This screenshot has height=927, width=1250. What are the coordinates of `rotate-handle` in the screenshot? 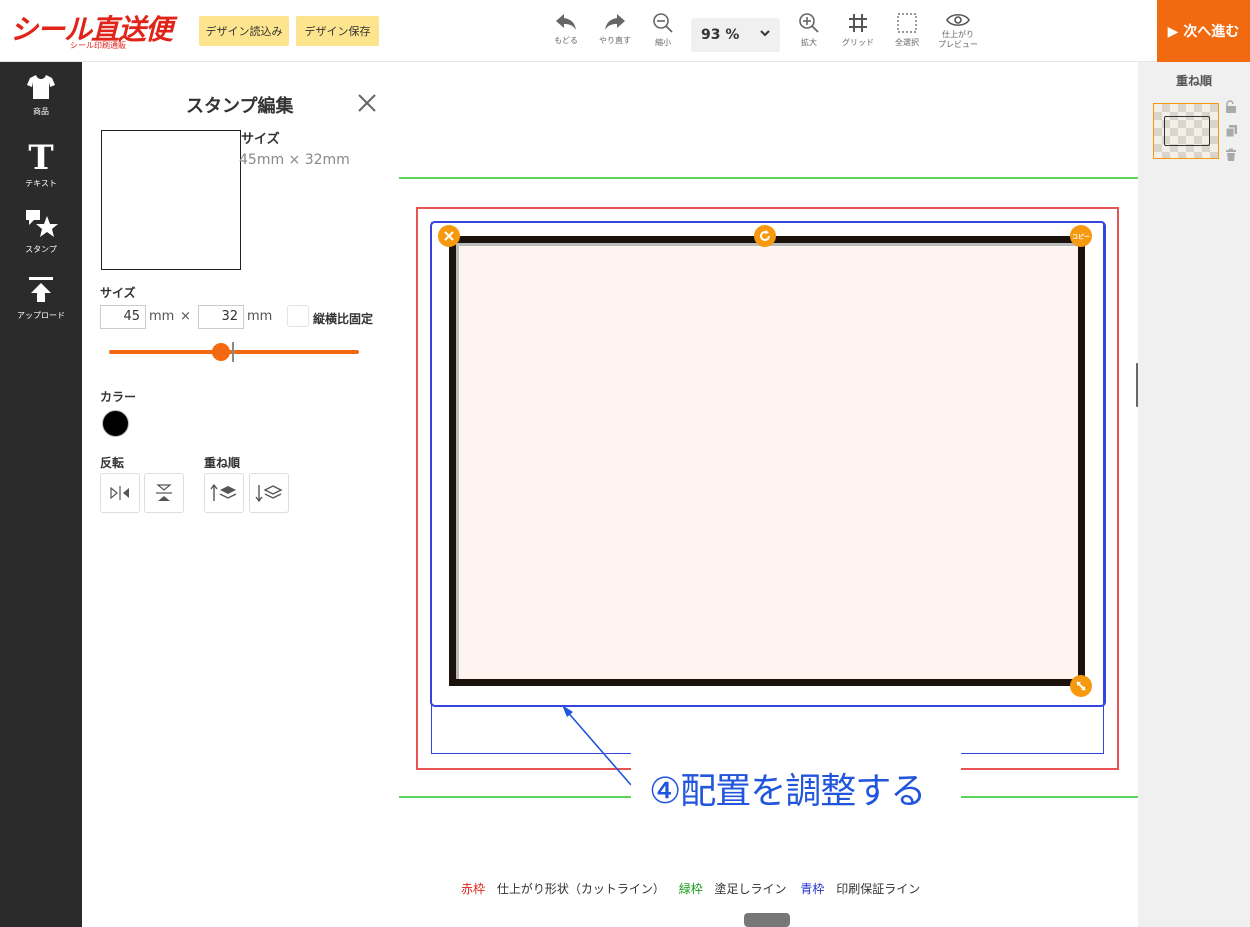 It's located at (765, 236).